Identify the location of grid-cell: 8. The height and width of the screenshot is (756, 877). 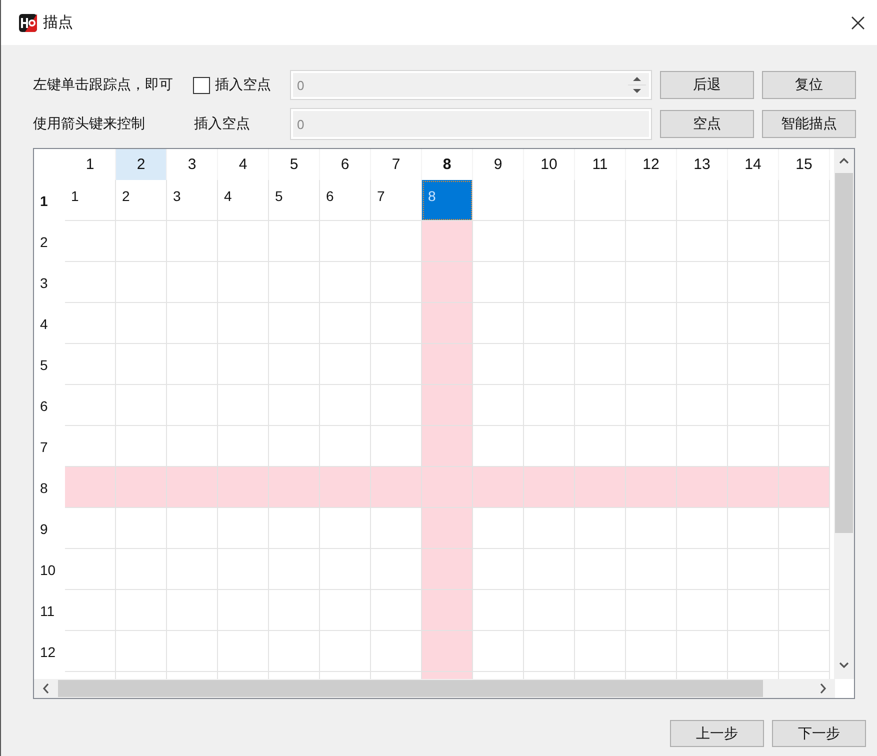
(447, 200).